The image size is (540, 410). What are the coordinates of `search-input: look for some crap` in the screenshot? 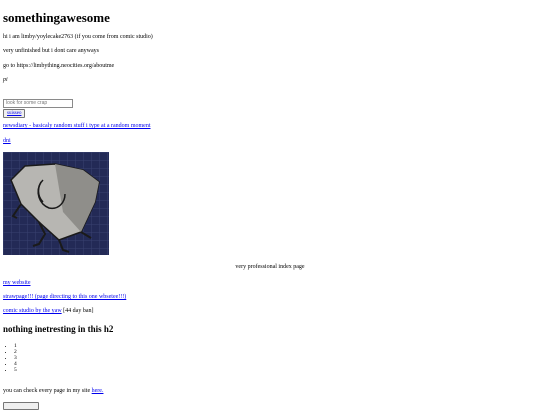 It's located at (38, 103).